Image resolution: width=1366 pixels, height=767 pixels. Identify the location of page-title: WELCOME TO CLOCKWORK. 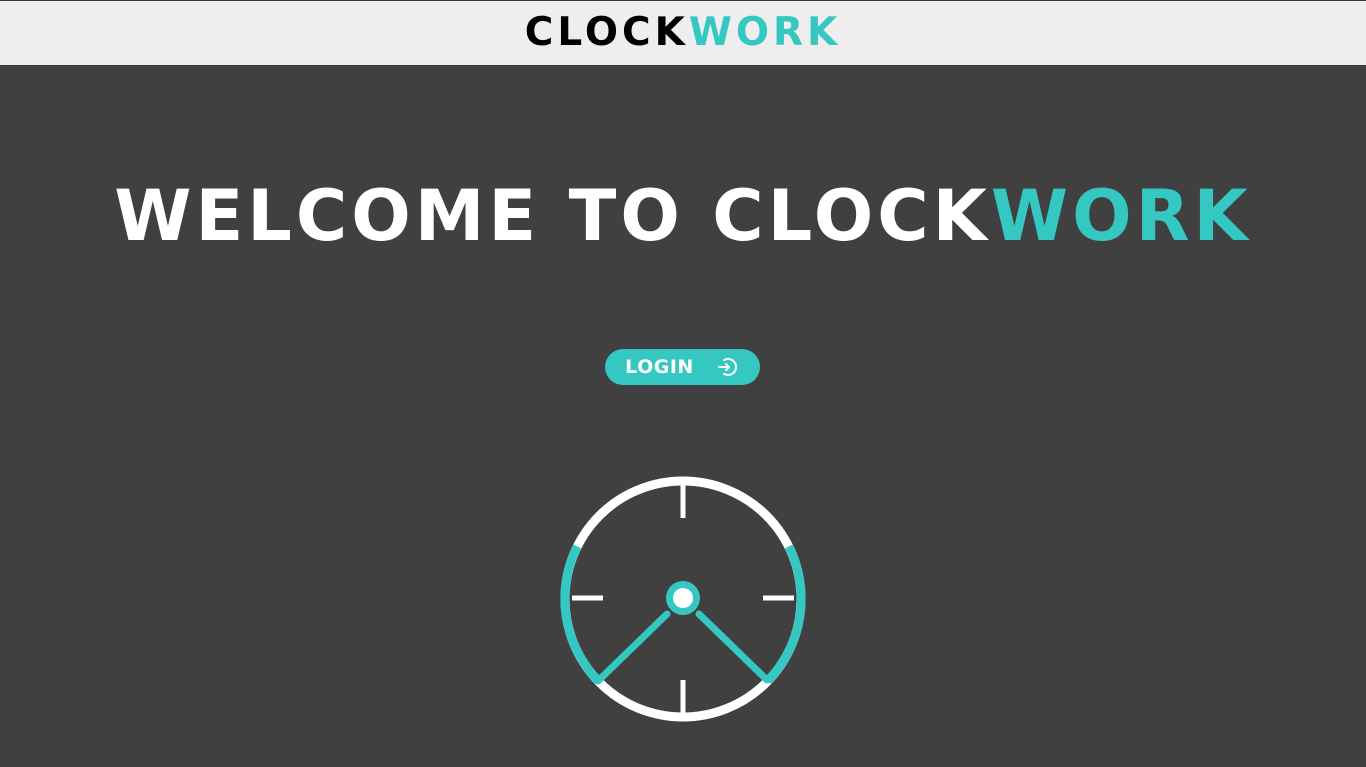
(683, 216).